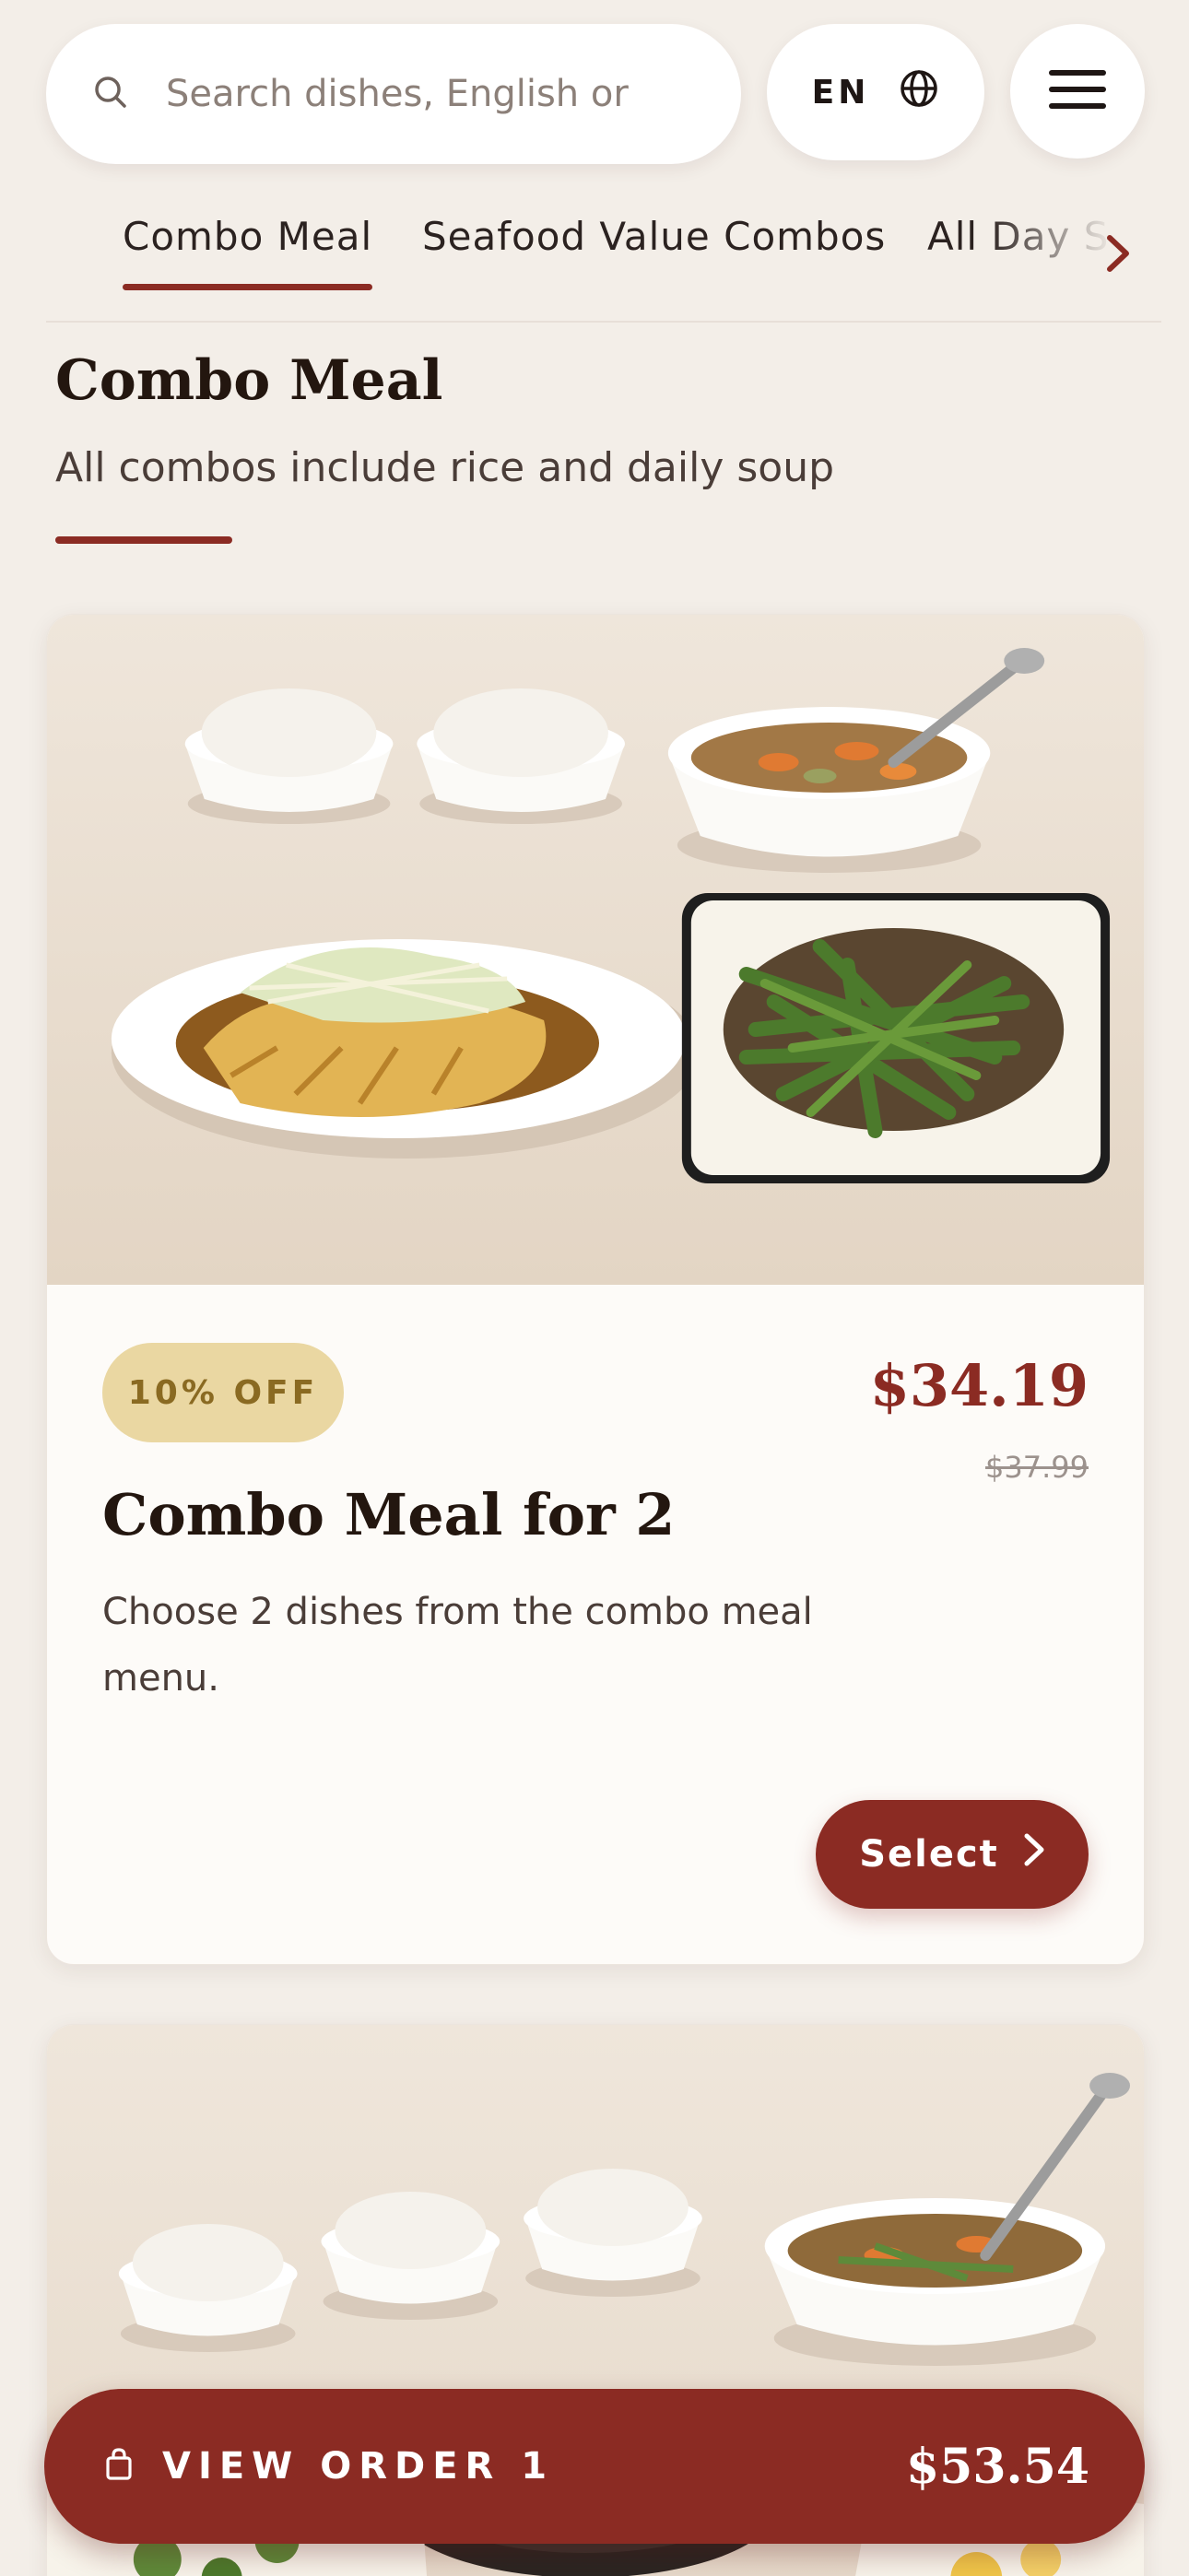 This screenshot has width=1189, height=2576. What do you see at coordinates (979, 1385) in the screenshot?
I see `price: $34.19` at bounding box center [979, 1385].